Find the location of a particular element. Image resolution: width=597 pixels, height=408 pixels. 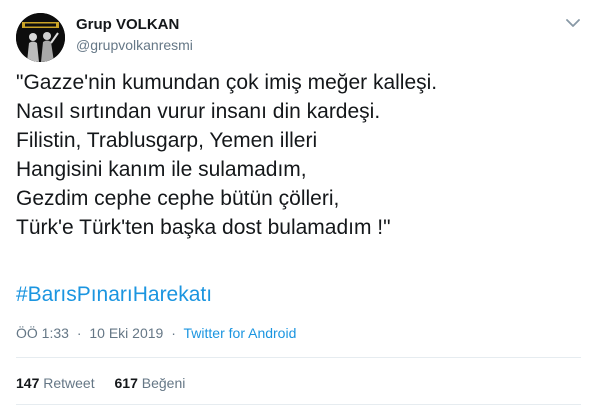

retweet-label: Retweet is located at coordinates (69, 383).